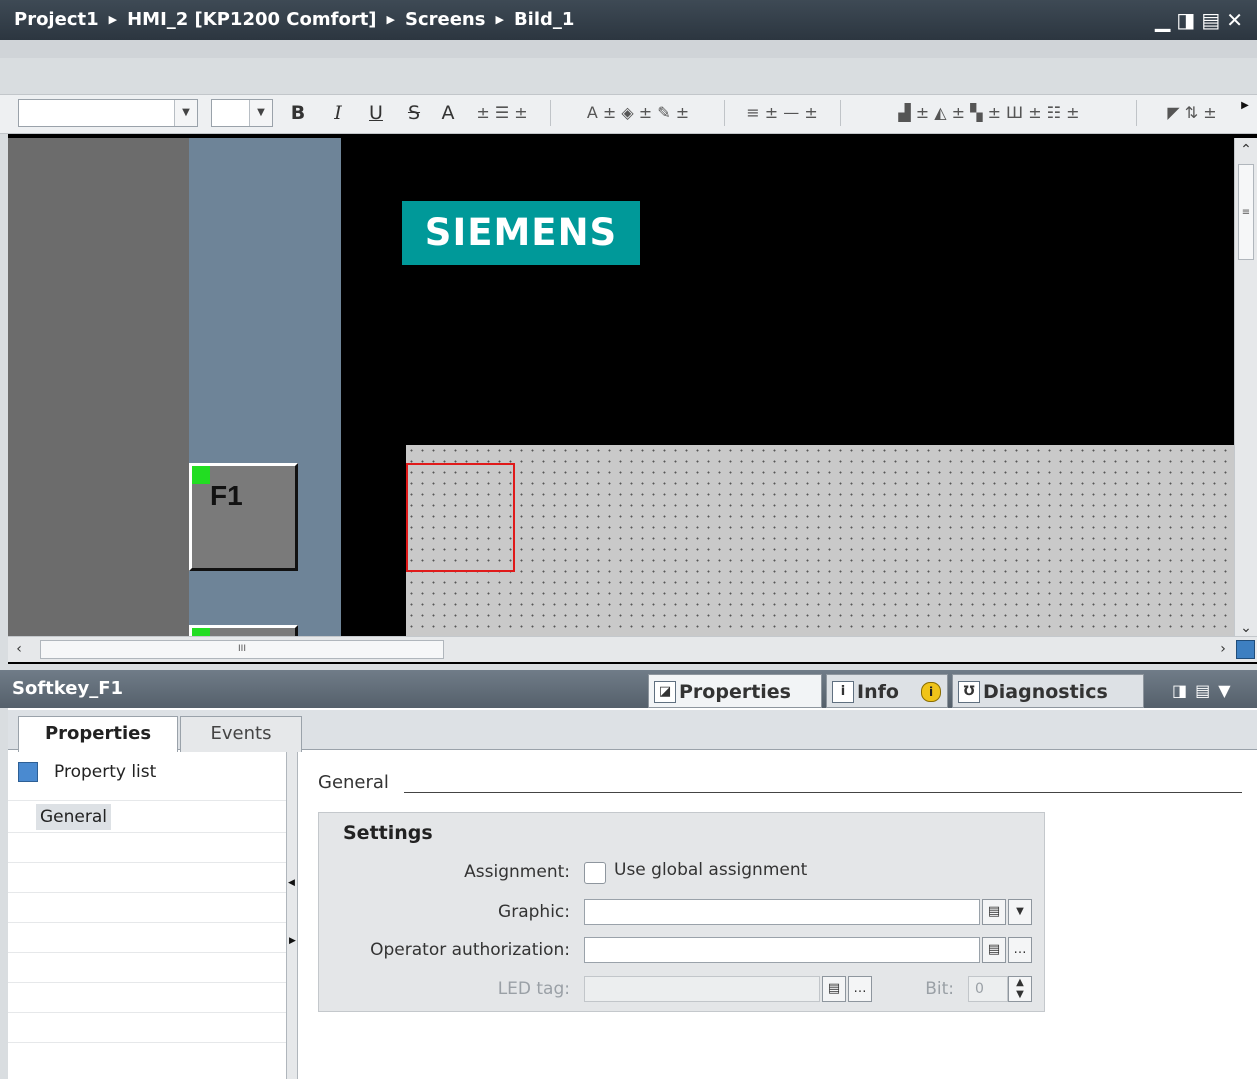  I want to click on diagnostics-icon: ℧, so click(969, 692).